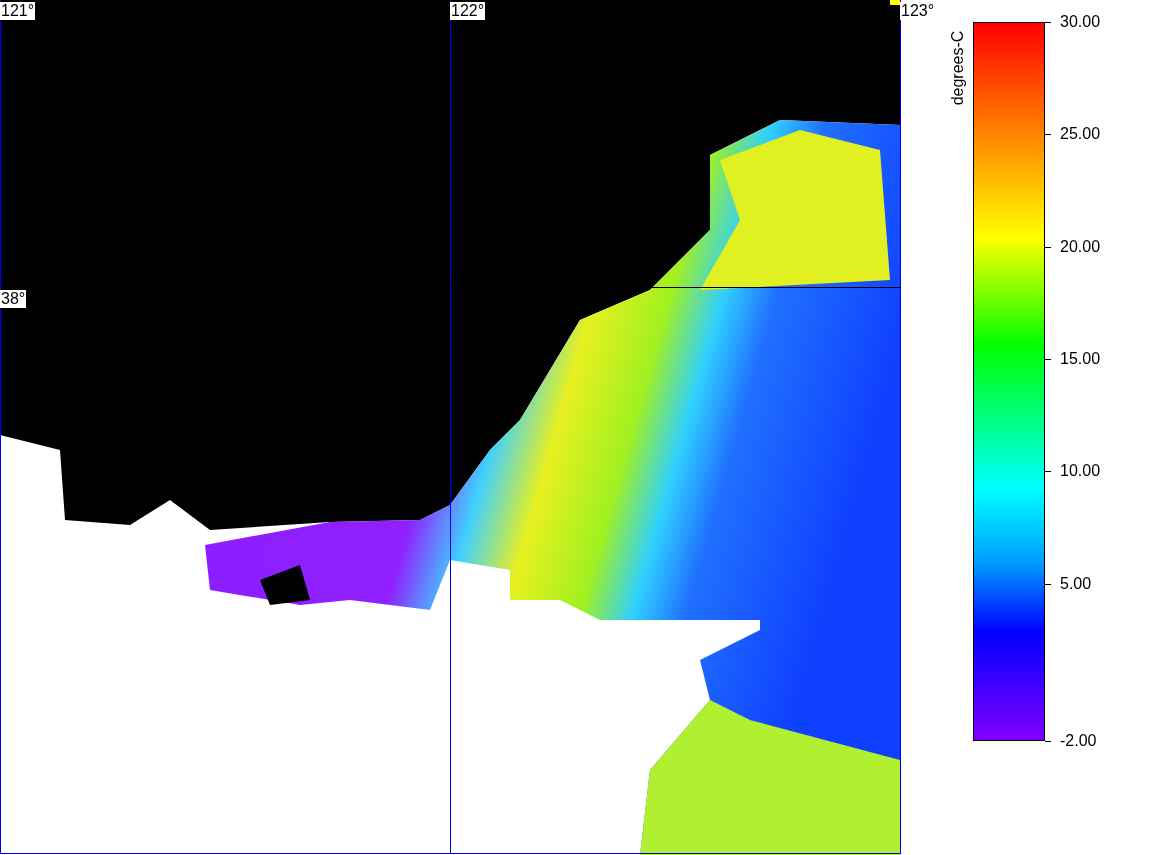 Image resolution: width=1166 pixels, height=855 pixels. What do you see at coordinates (1080, 246) in the screenshot?
I see `colorbar-tick-label: 20.00` at bounding box center [1080, 246].